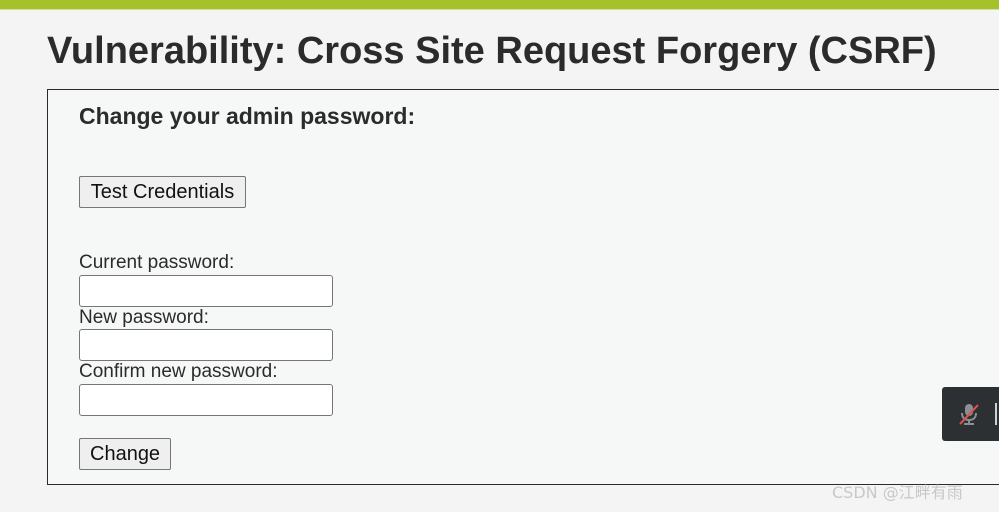 The height and width of the screenshot is (512, 999). What do you see at coordinates (499, 9) in the screenshot?
I see `top-accent-stripe-shadow` at bounding box center [499, 9].